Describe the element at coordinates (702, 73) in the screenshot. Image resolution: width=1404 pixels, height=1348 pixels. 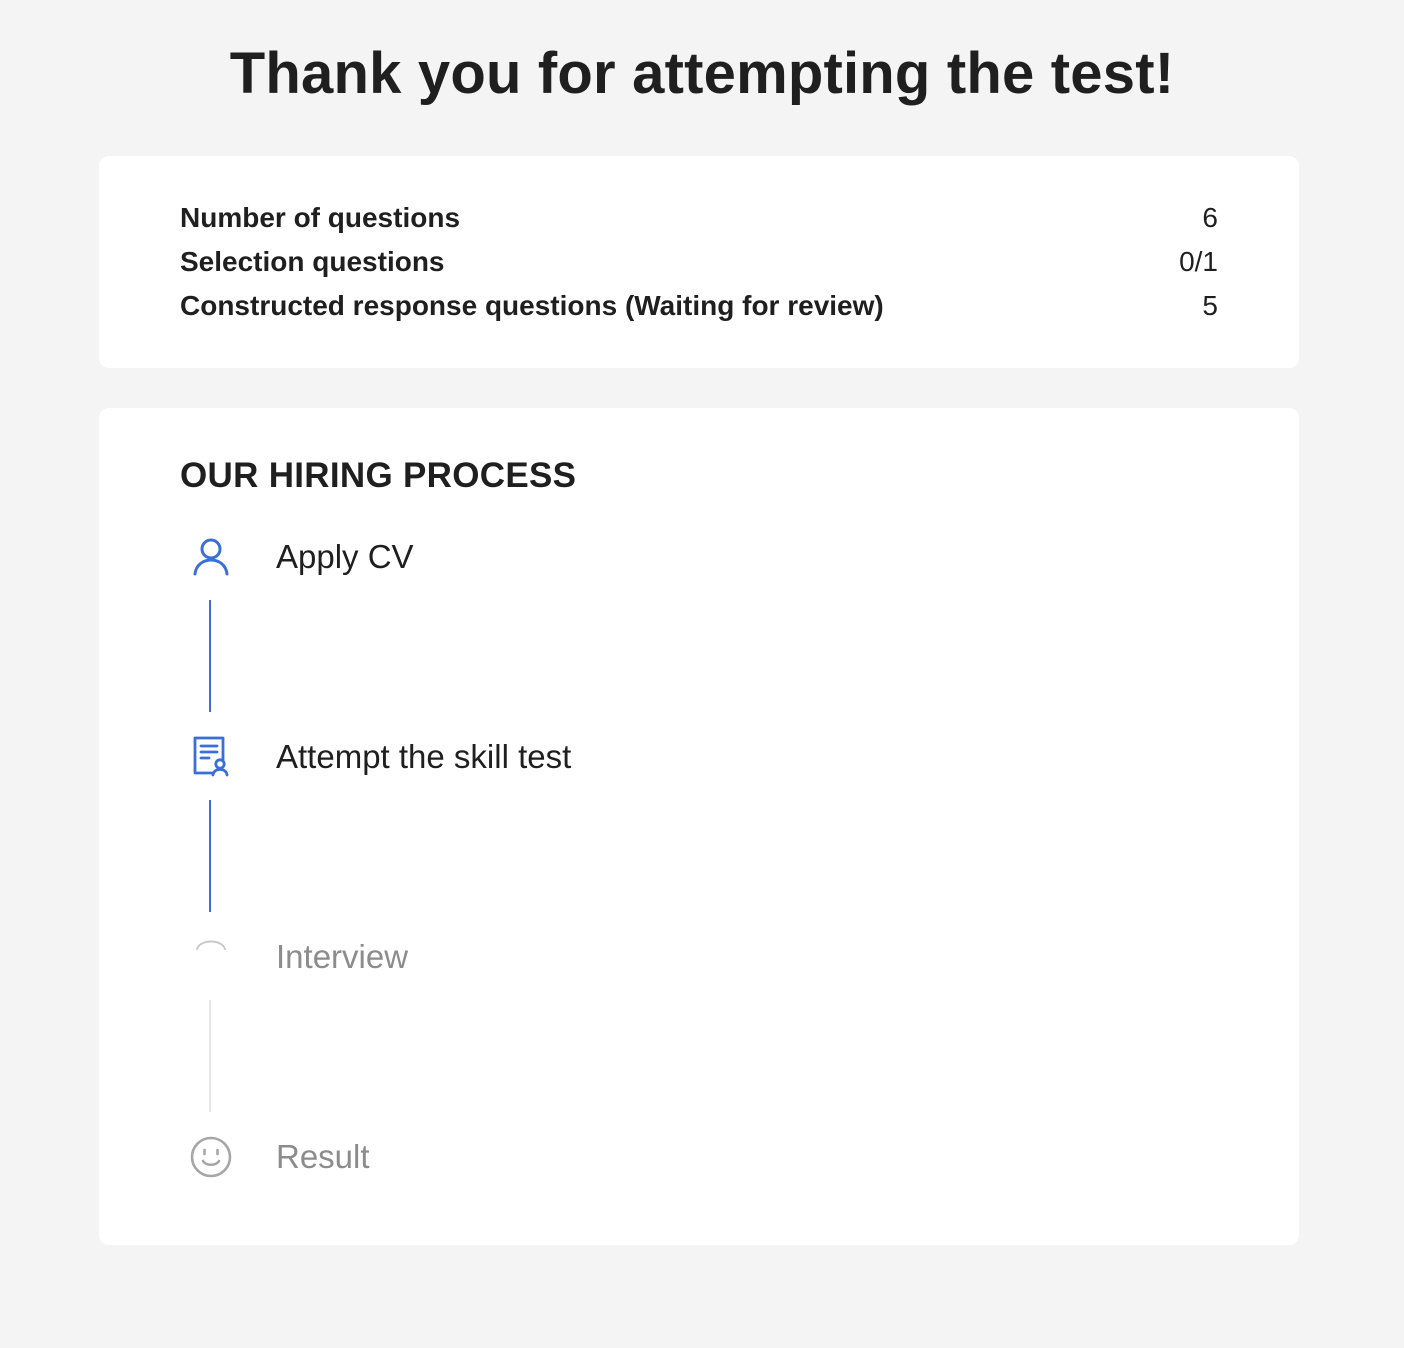
I see `page-title: Thank you for attempting the test!` at that location.